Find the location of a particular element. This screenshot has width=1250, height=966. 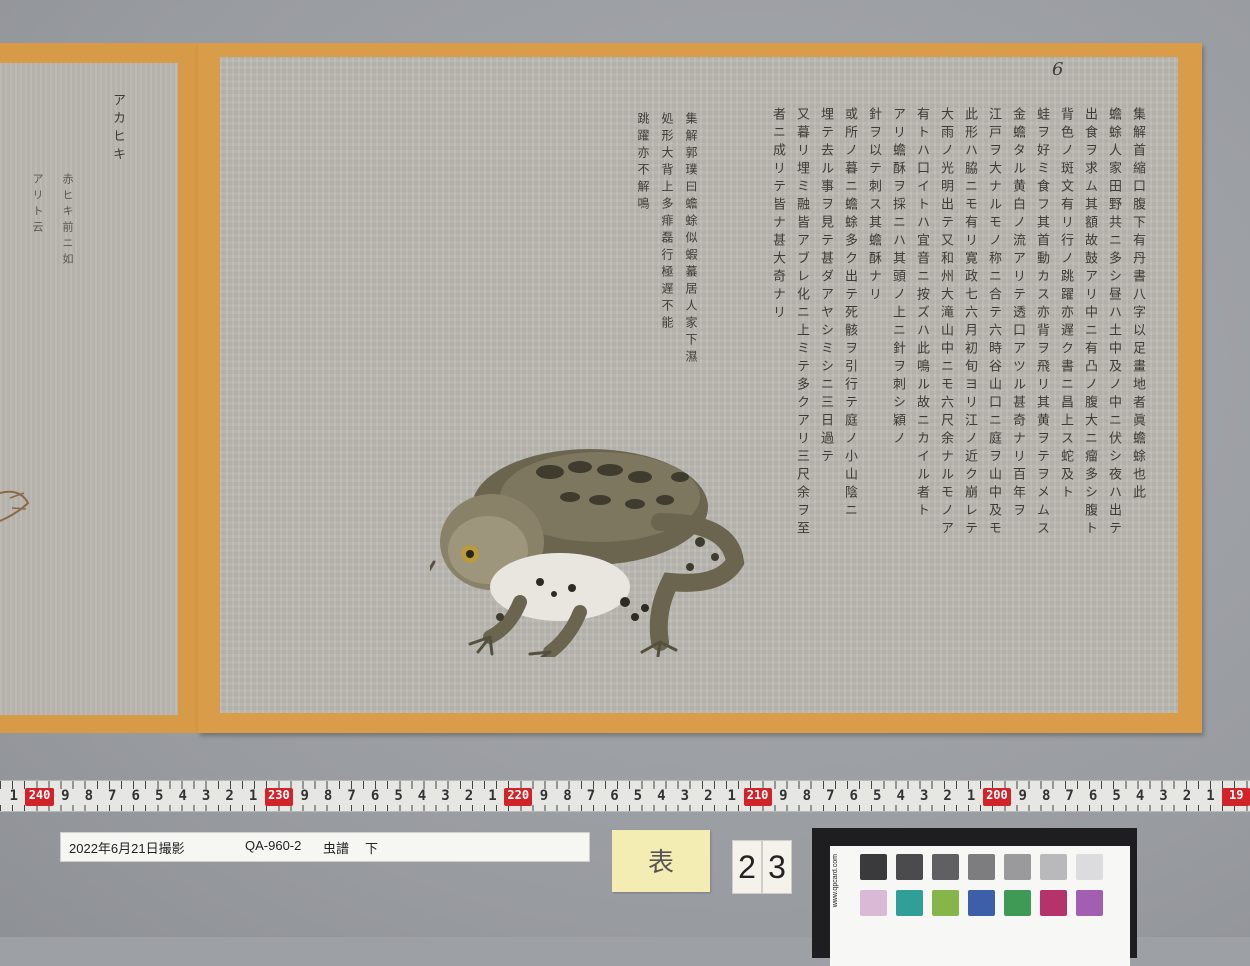

ruler-digit: 210 is located at coordinates (757, 797).